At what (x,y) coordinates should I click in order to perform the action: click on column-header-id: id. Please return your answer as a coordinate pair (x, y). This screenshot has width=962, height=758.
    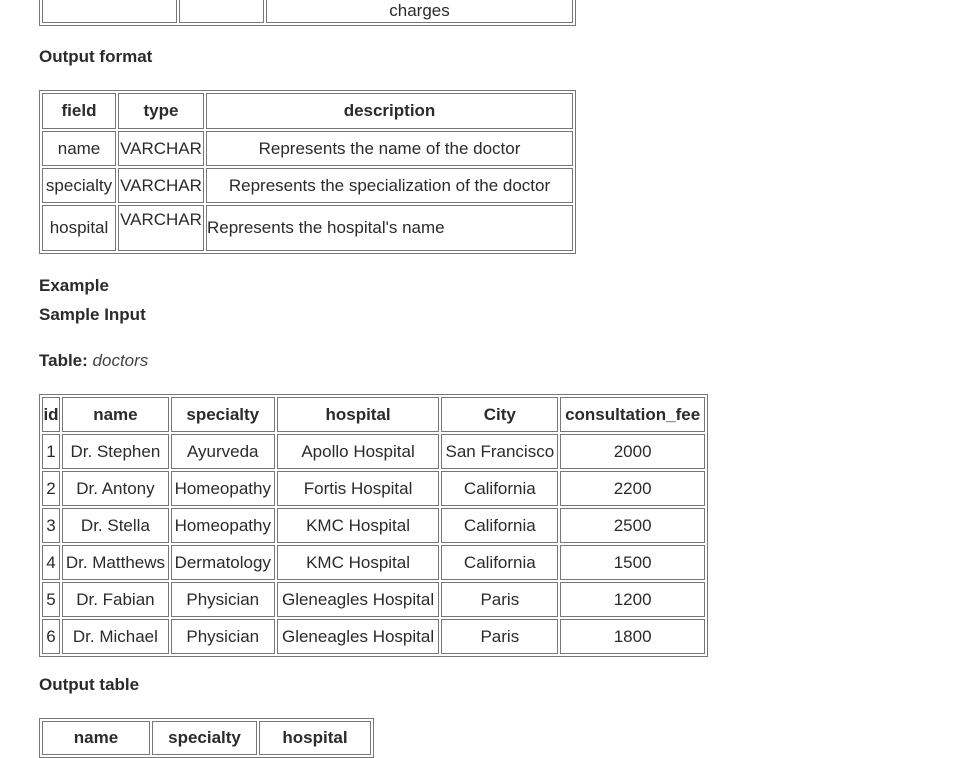
    Looking at the image, I should click on (51, 414).